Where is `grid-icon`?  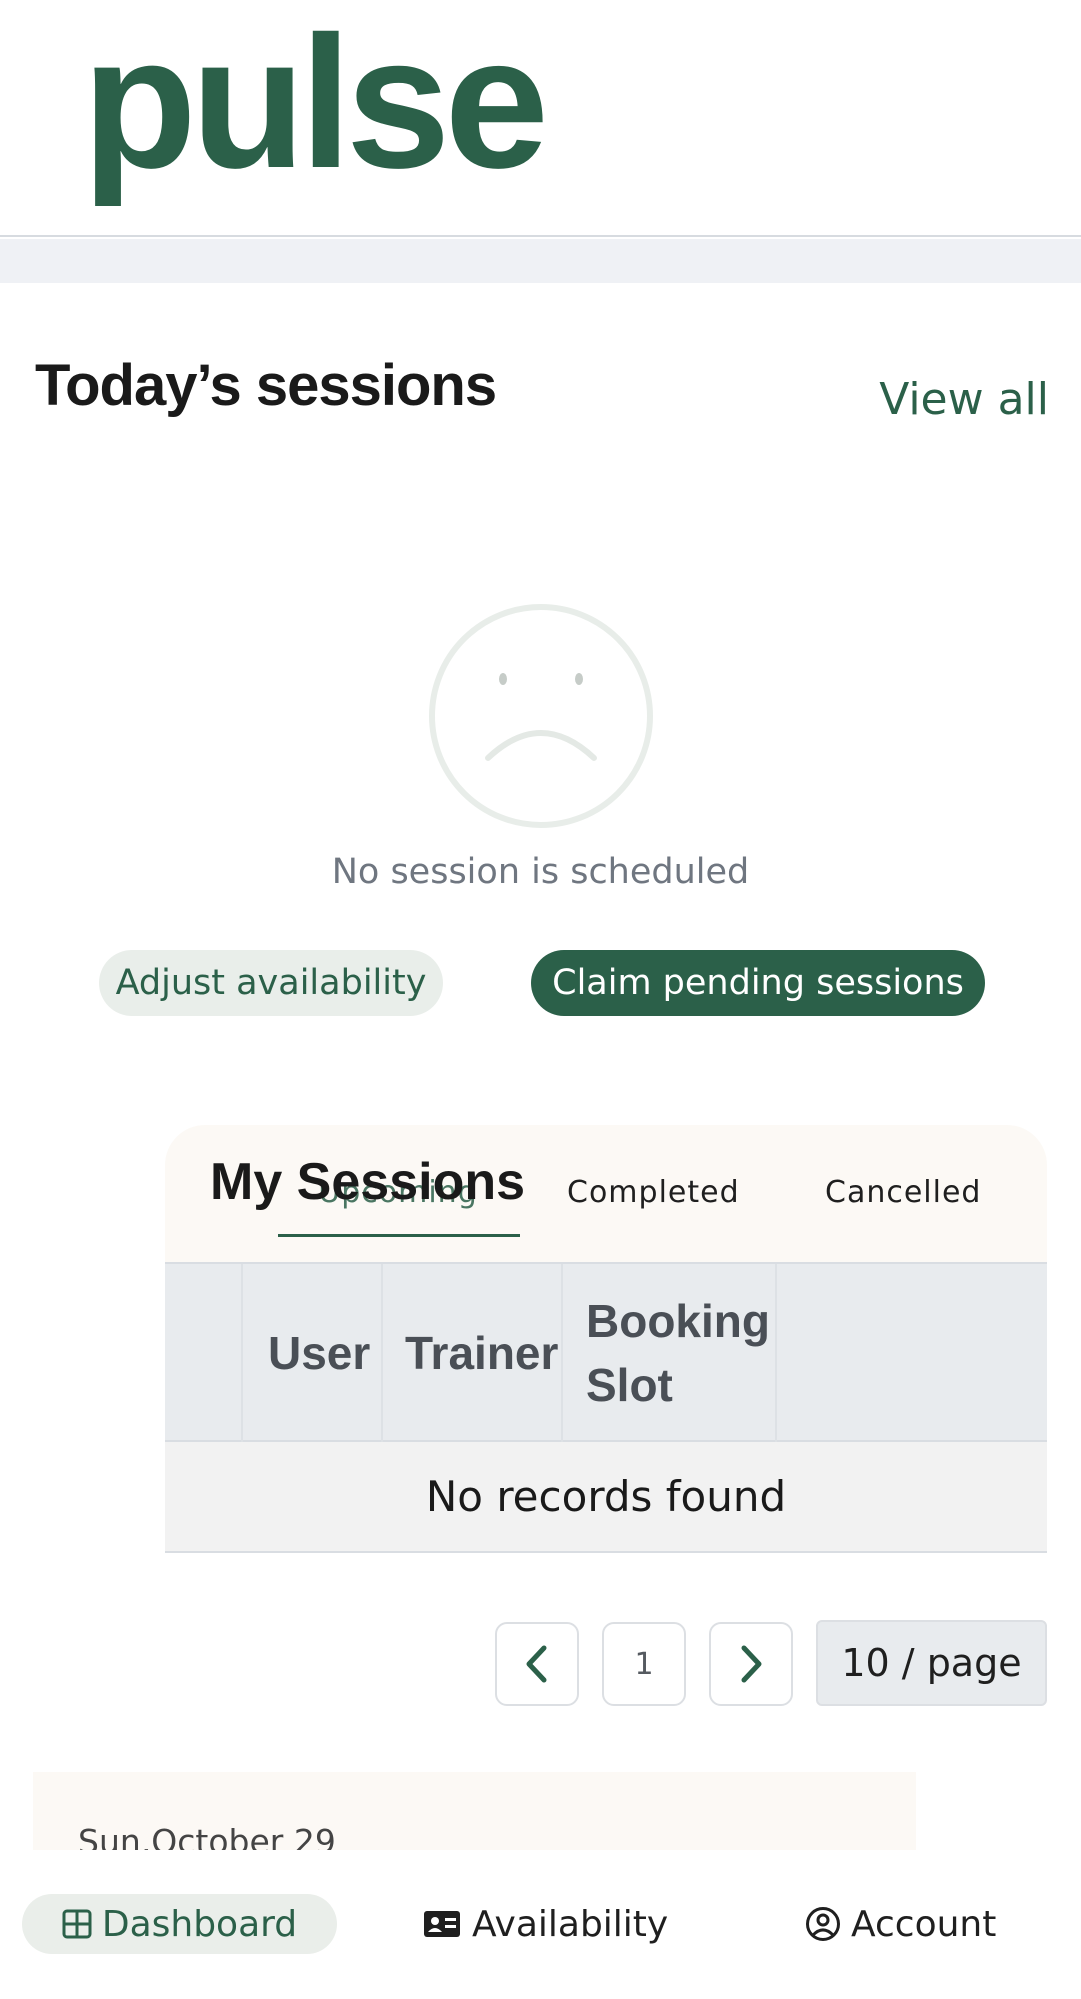
grid-icon is located at coordinates (77, 1924).